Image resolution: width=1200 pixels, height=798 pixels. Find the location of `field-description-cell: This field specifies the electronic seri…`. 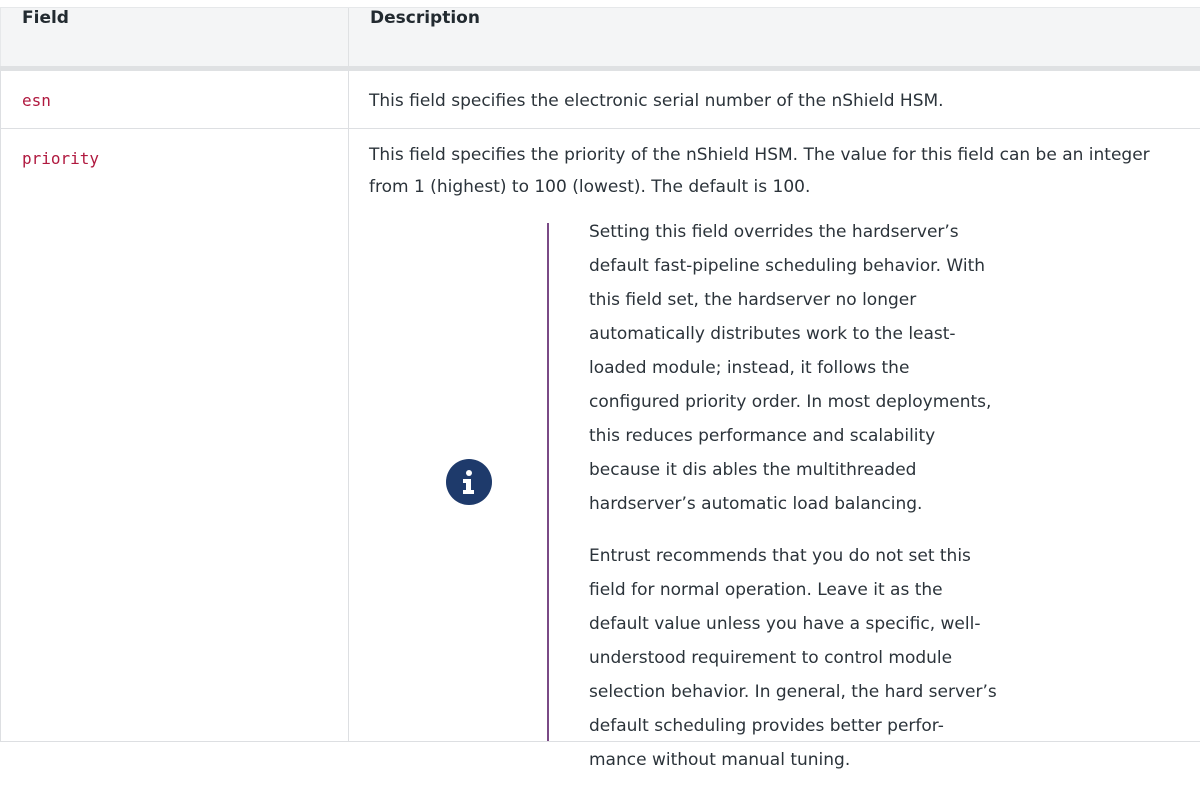

field-description-cell: This field specifies the electronic seri… is located at coordinates (774, 98).